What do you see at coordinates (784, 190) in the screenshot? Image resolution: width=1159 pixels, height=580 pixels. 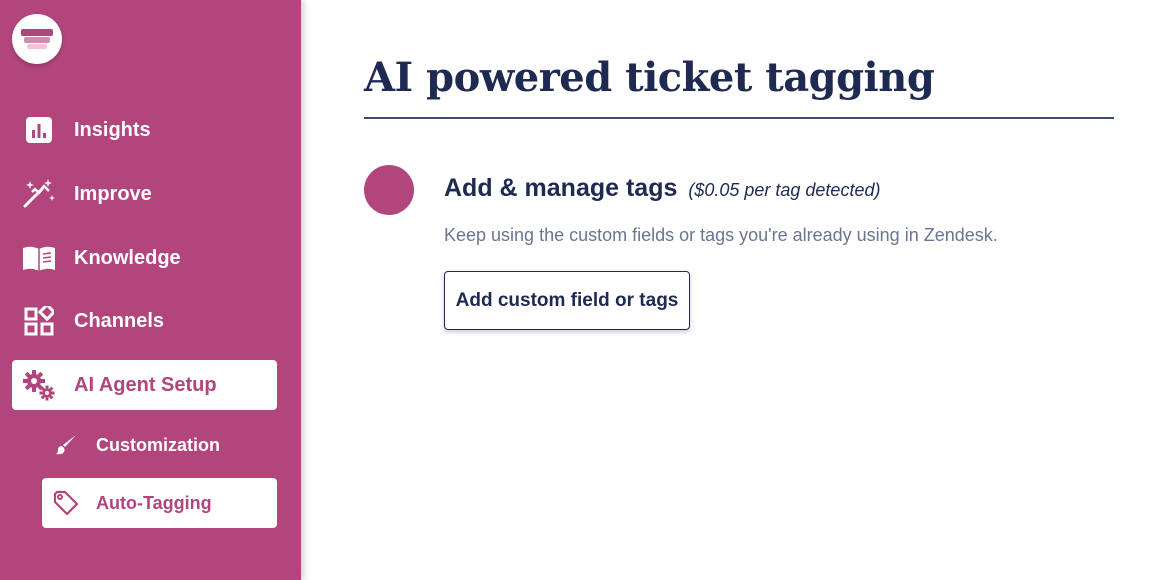 I see `price-note: ($0.05 per tag detected)` at bounding box center [784, 190].